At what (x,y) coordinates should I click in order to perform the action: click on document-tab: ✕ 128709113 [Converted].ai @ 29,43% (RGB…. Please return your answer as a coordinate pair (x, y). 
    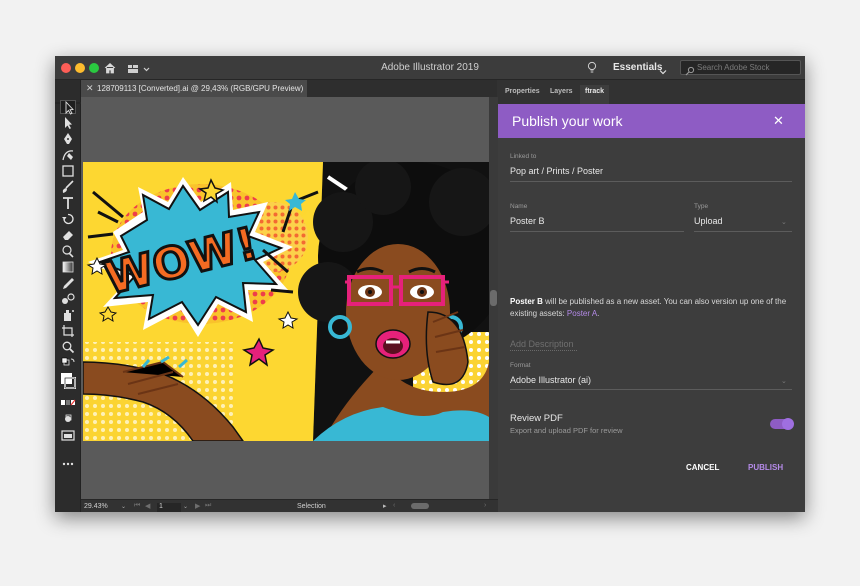
    Looking at the image, I should click on (194, 88).